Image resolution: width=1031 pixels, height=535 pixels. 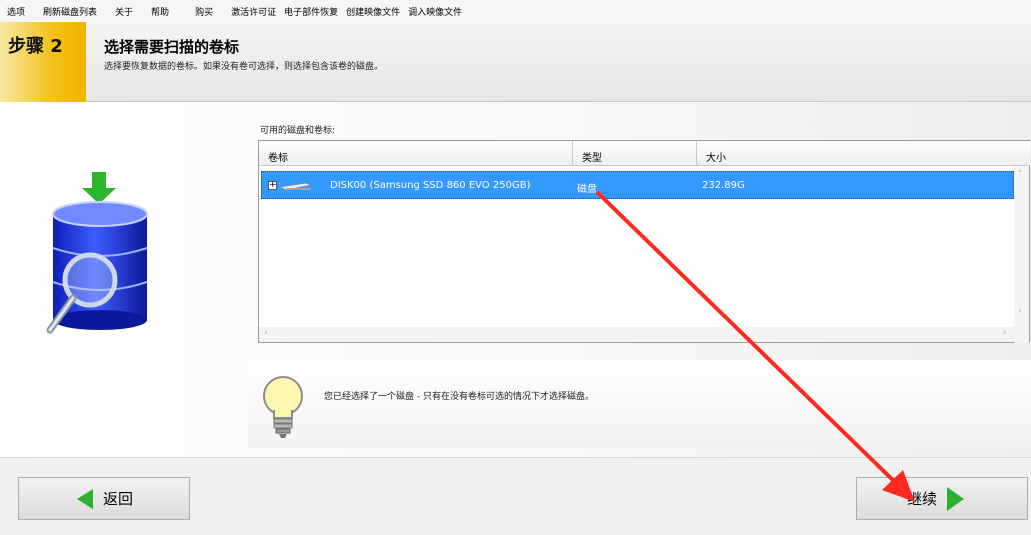 What do you see at coordinates (1020, 315) in the screenshot?
I see `scroll-down-icon: ˅` at bounding box center [1020, 315].